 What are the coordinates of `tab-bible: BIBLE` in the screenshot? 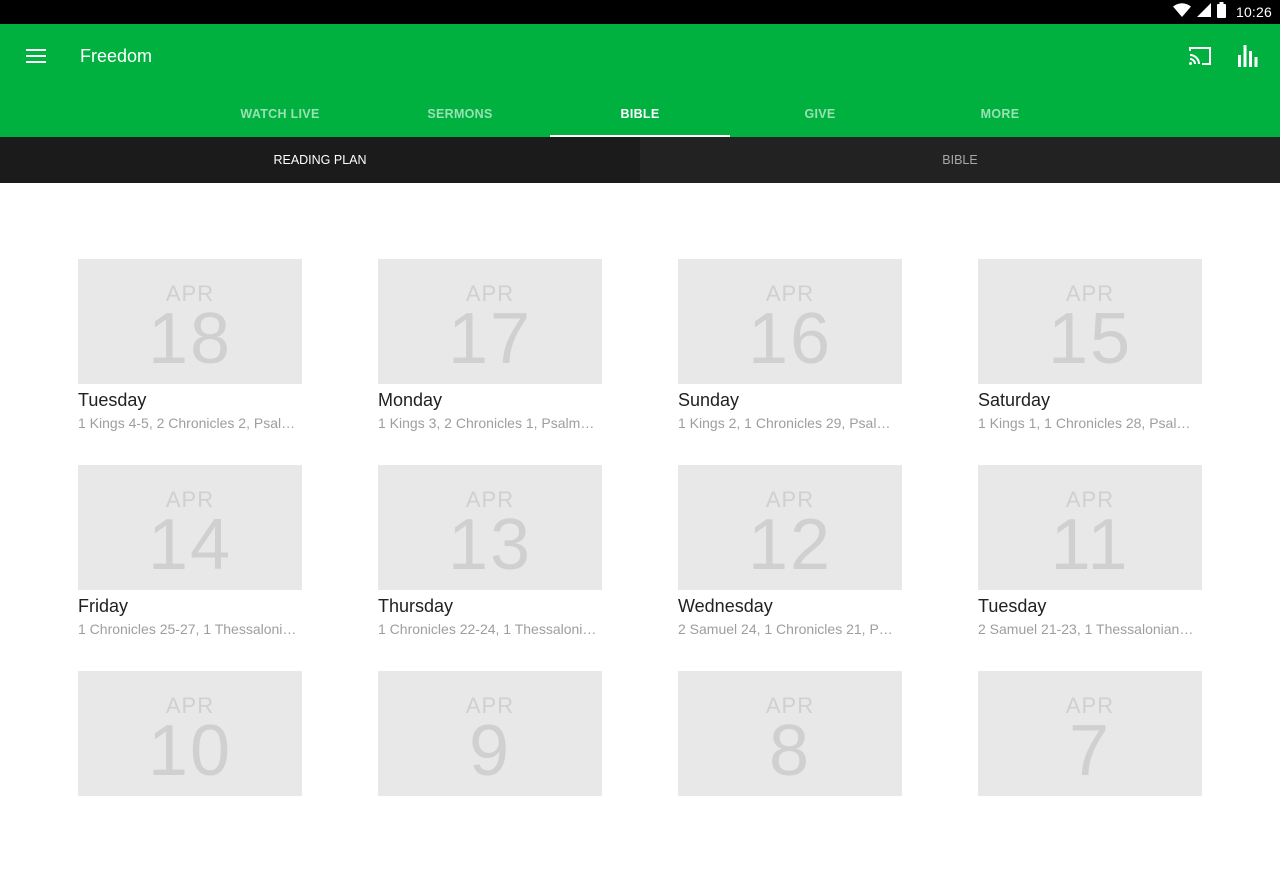 It's located at (640, 113).